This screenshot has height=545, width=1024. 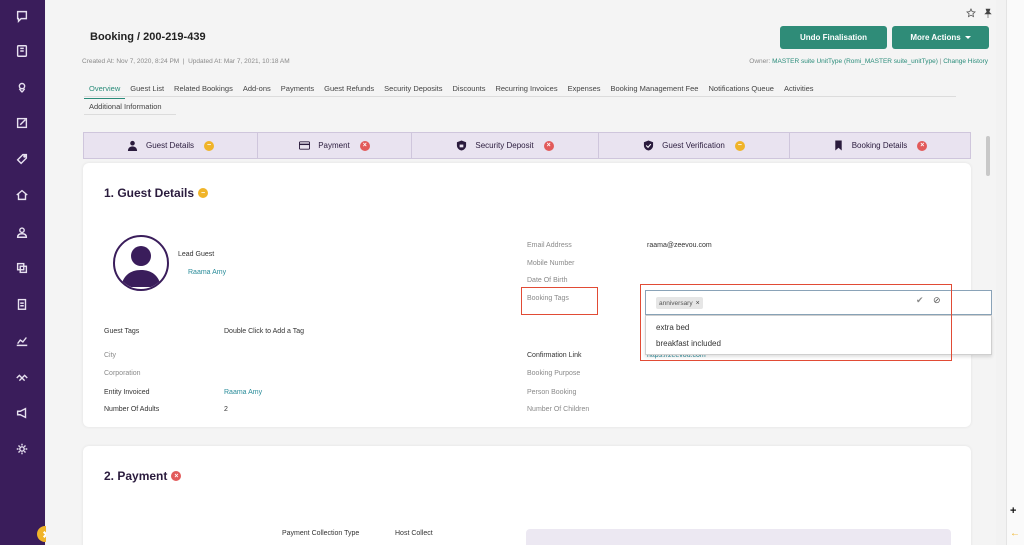 I want to click on adults-value: 2, so click(x=226, y=409).